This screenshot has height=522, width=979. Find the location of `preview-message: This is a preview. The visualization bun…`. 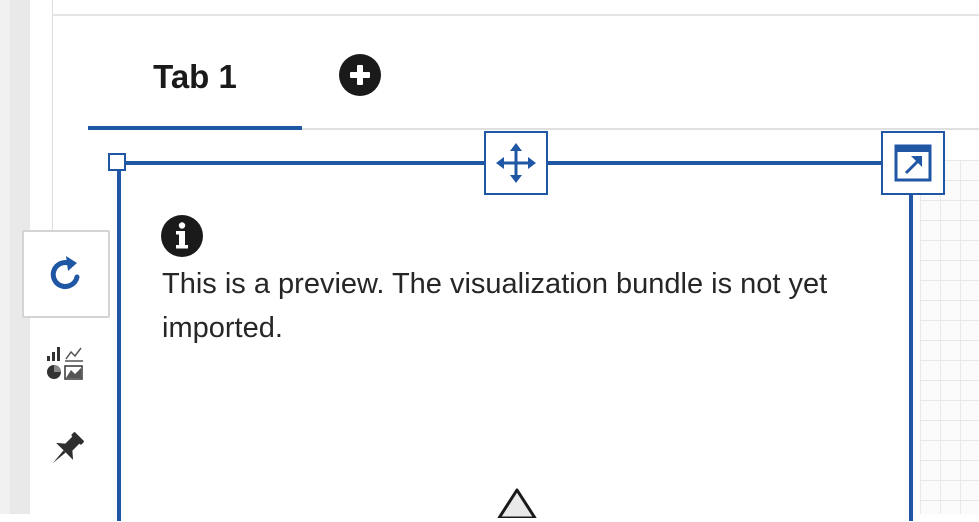

preview-message: This is a preview. The visualization bun… is located at coordinates (495, 306).